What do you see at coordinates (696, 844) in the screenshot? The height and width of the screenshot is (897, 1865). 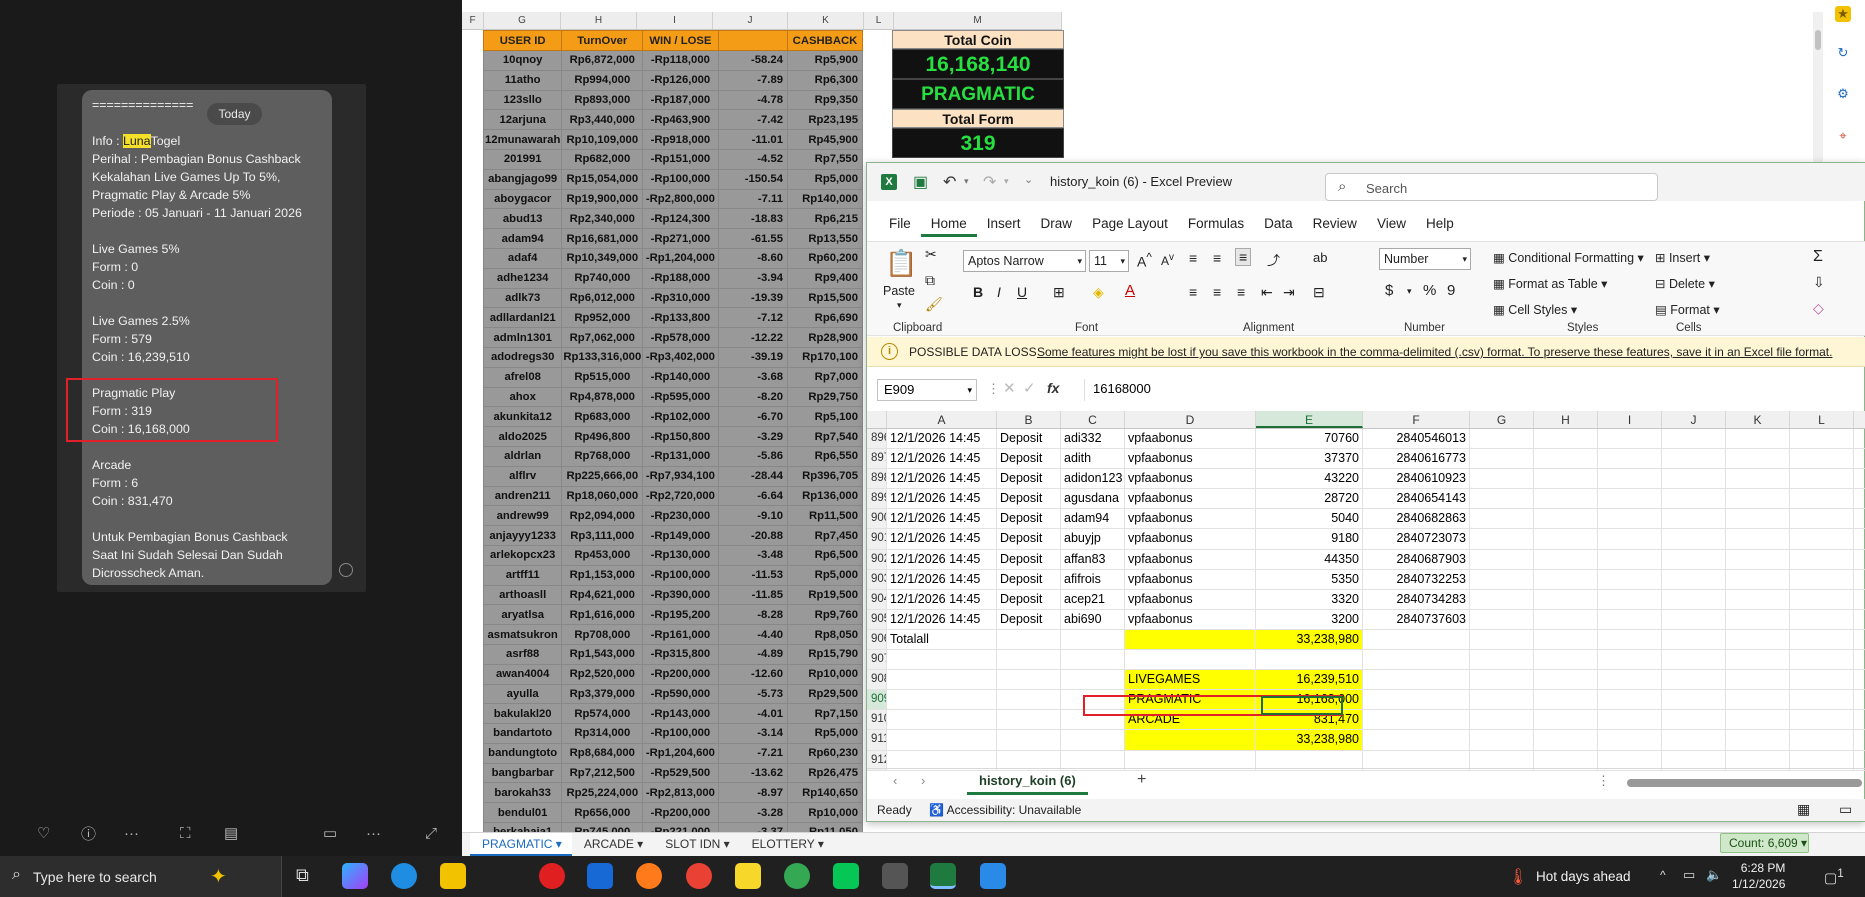 I see `sheet-tab-slot-idn: SLOT IDN ▾` at bounding box center [696, 844].